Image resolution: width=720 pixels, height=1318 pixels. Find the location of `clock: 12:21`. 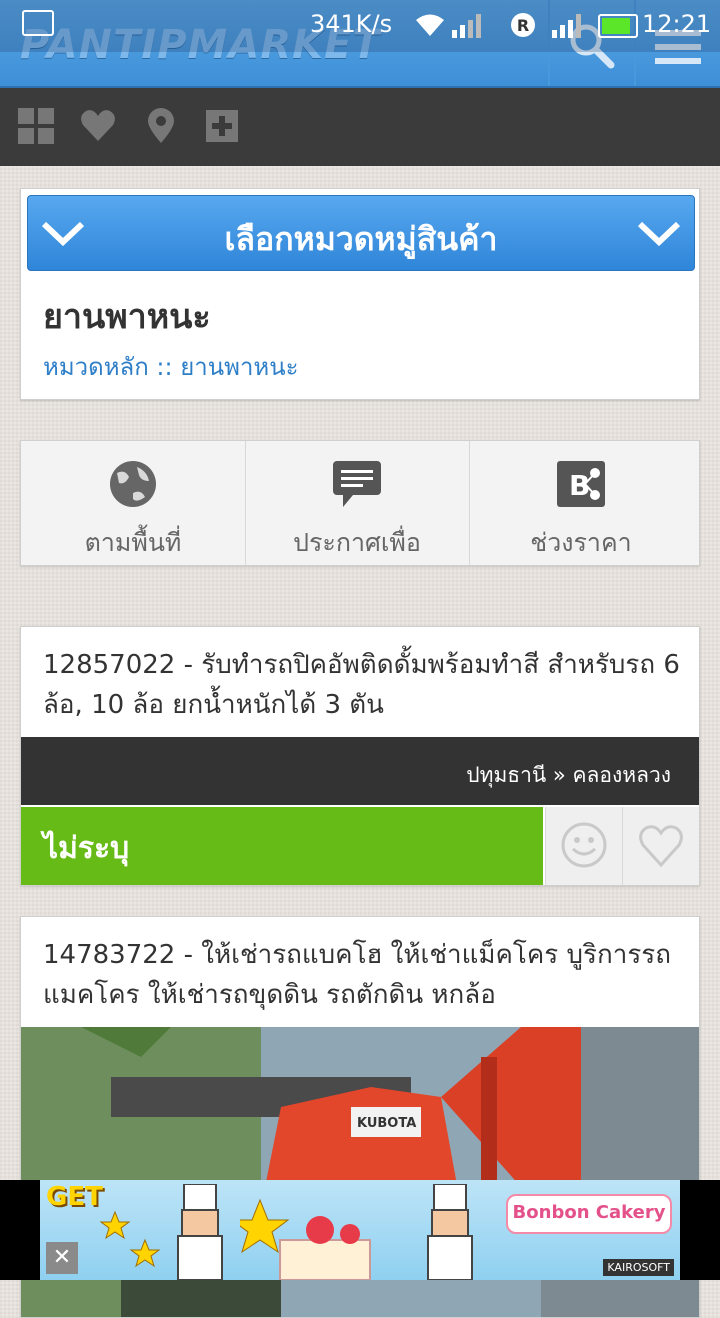

clock: 12:21 is located at coordinates (677, 24).